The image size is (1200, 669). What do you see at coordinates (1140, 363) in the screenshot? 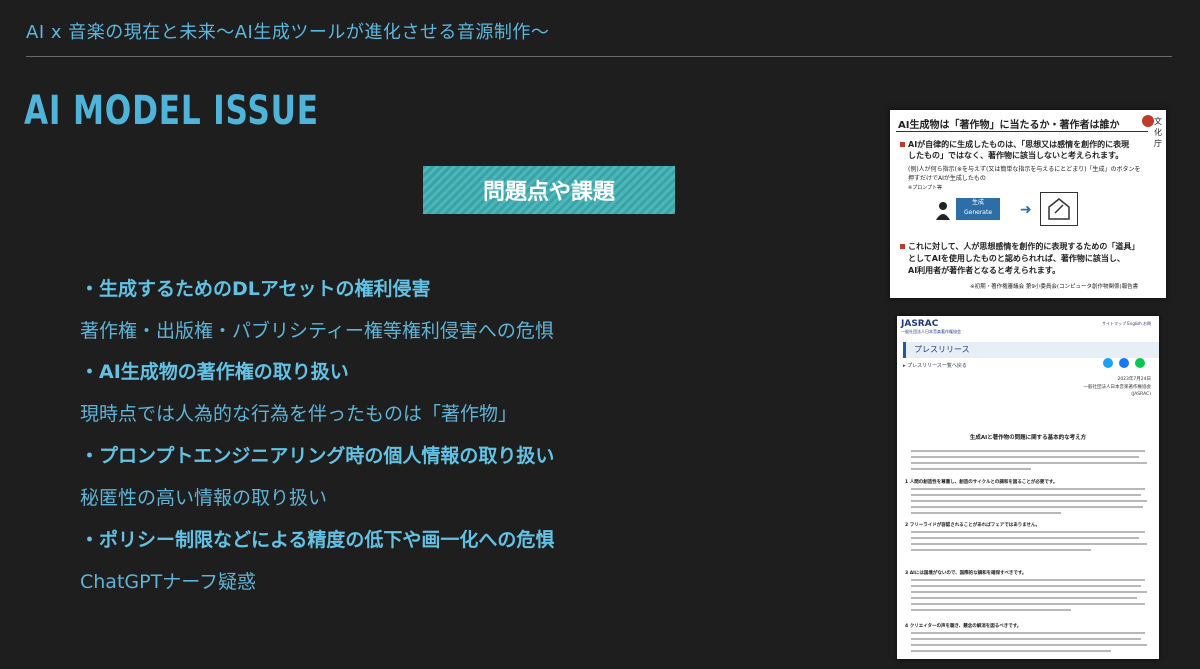
I see `line-icon` at bounding box center [1140, 363].